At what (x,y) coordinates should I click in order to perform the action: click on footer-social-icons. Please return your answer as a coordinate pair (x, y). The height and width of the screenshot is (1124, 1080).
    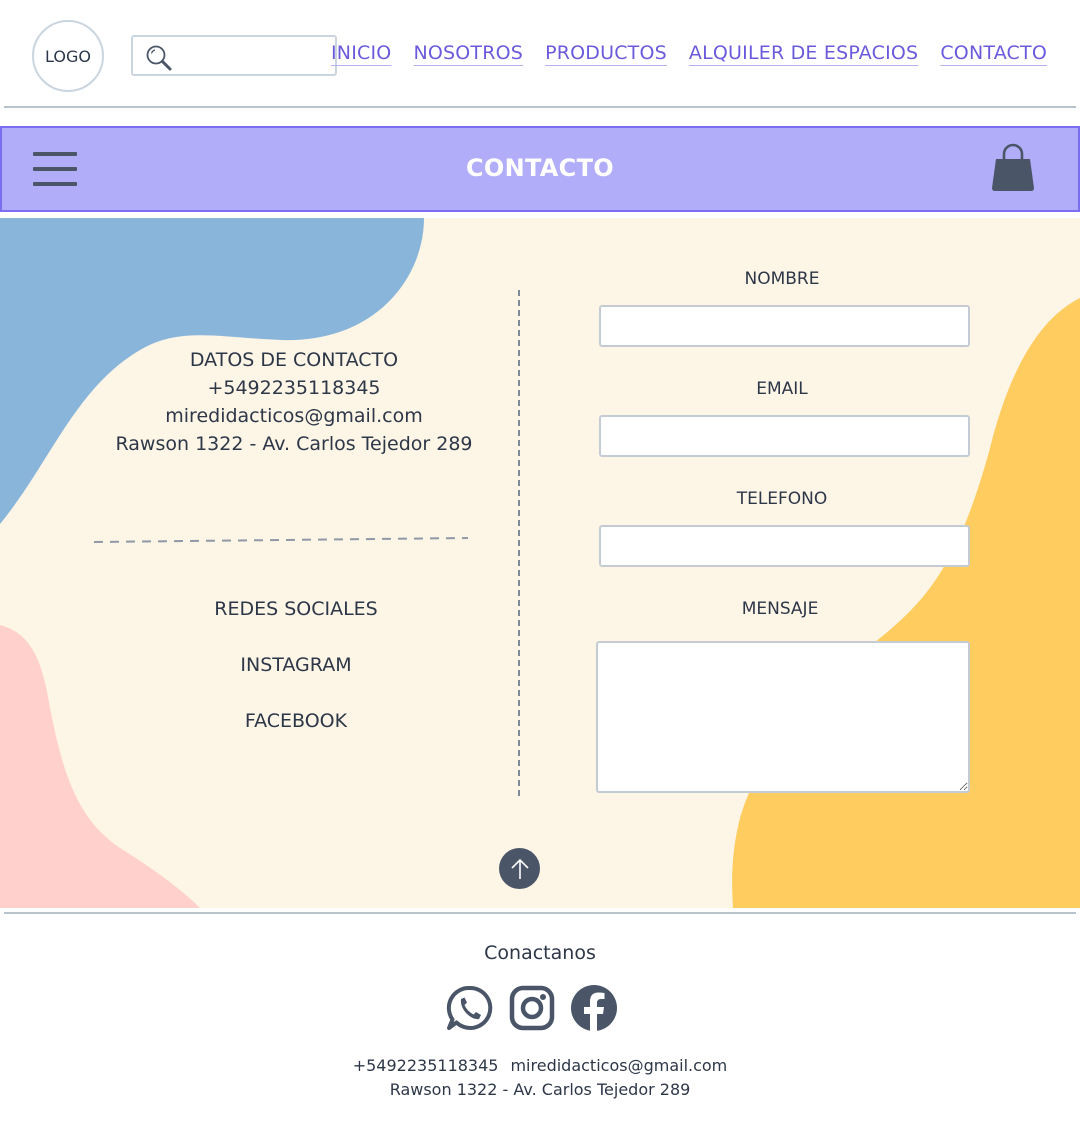
    Looking at the image, I should click on (532, 1011).